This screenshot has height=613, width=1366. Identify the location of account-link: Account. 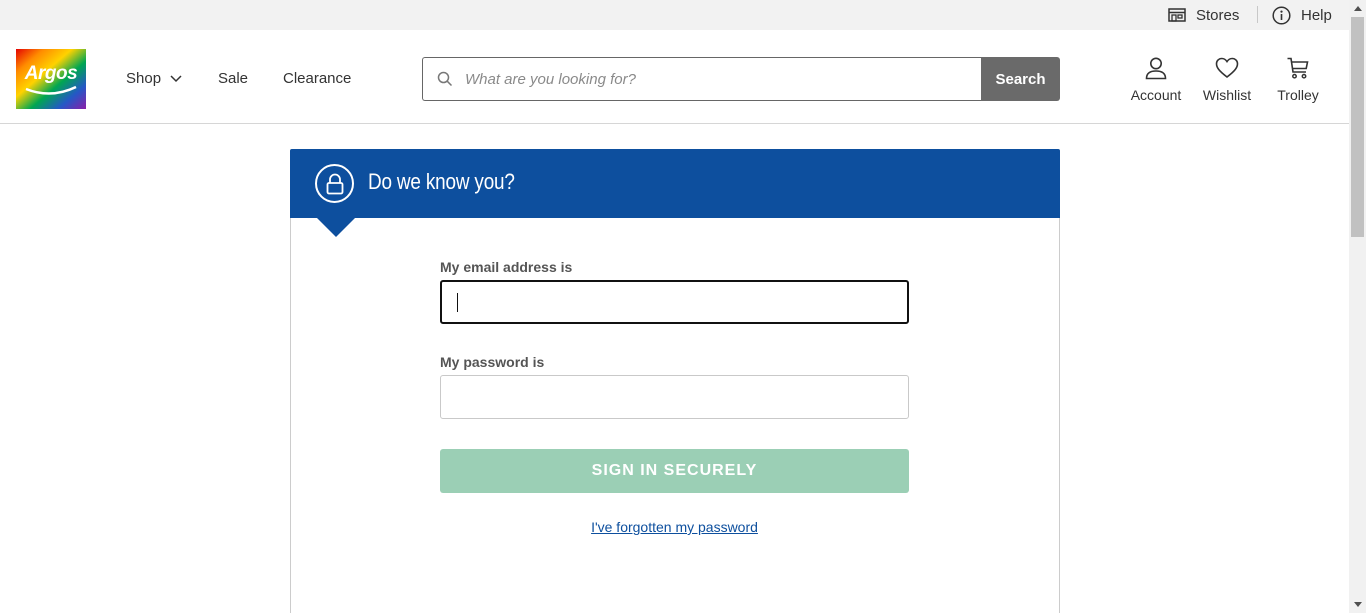
(1156, 78).